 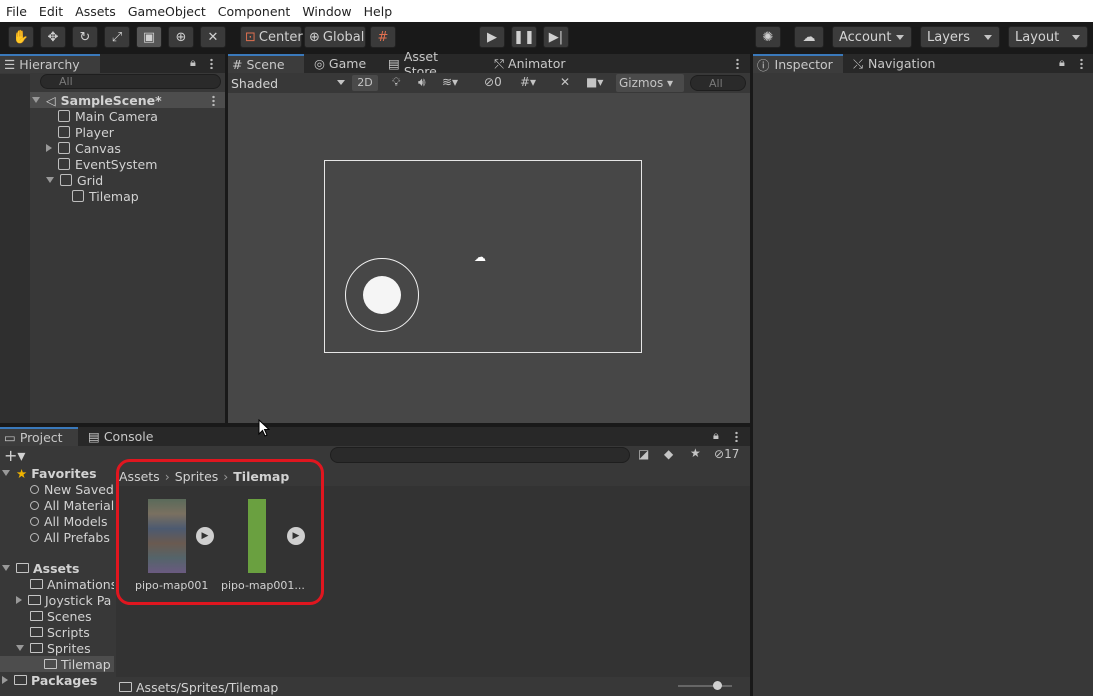 I want to click on effects-icon: ≋▾, so click(x=450, y=82).